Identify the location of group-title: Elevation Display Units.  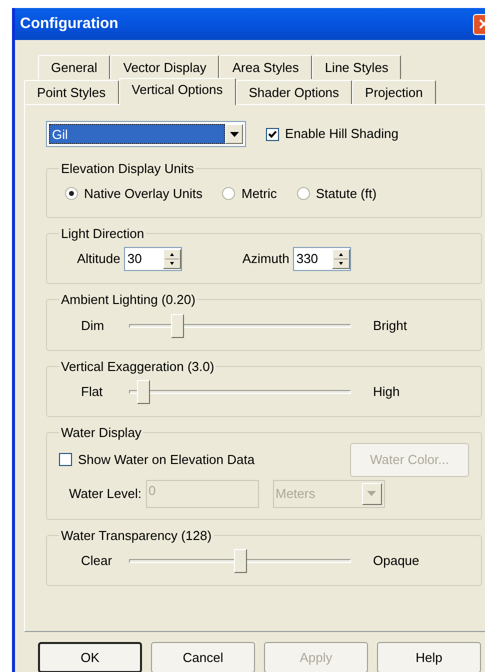
(127, 169).